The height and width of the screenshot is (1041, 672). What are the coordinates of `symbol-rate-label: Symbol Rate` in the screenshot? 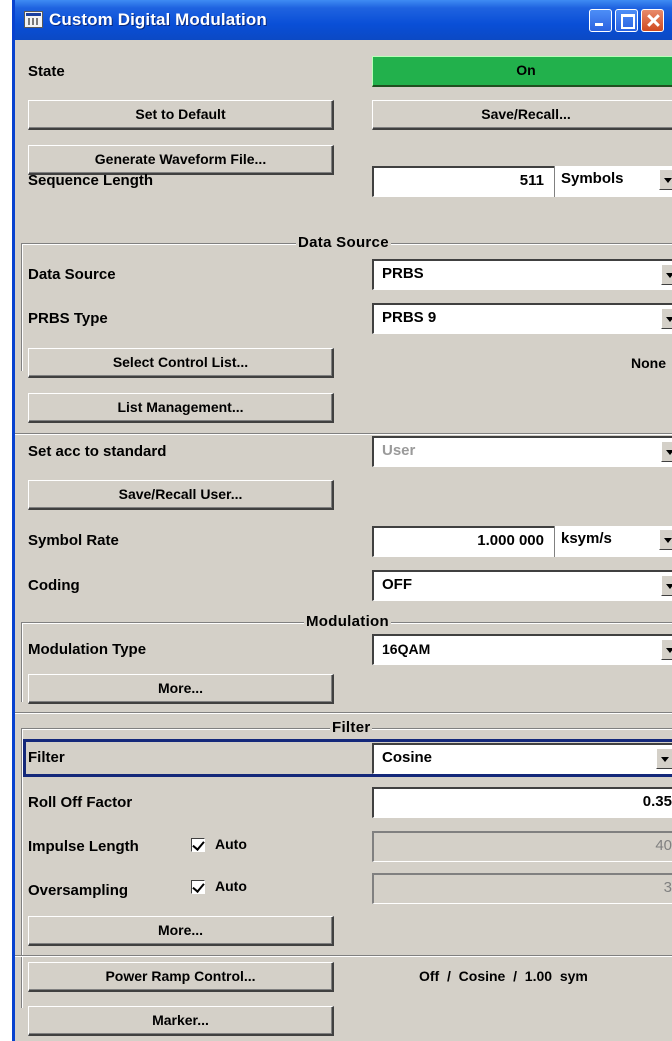 It's located at (73, 540).